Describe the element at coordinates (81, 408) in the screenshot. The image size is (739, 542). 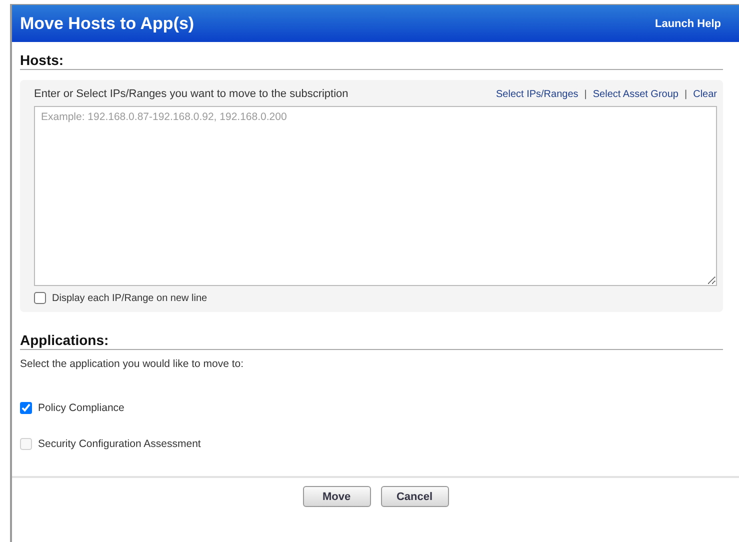
I see `checkbox-label: Policy Compliance` at that location.